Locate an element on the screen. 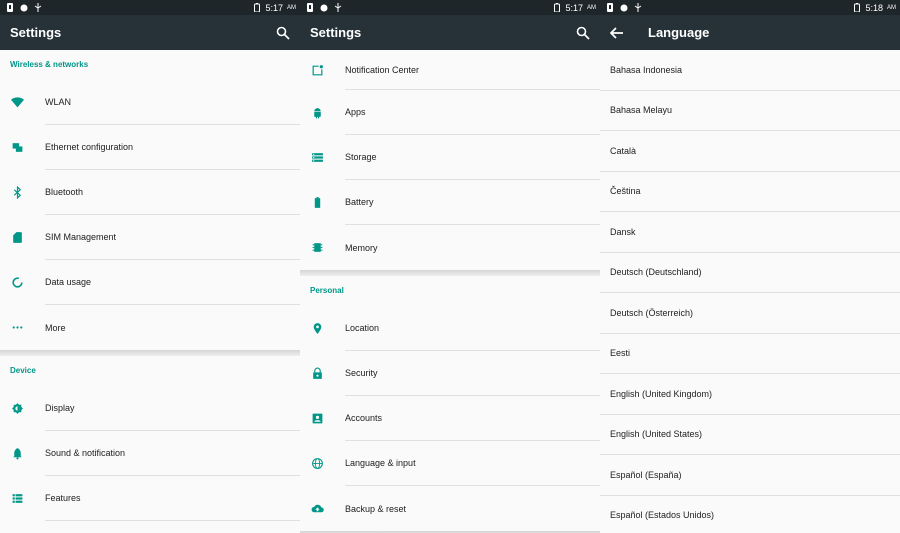 This screenshot has width=900, height=533. ethernet-icon is located at coordinates (17, 147).